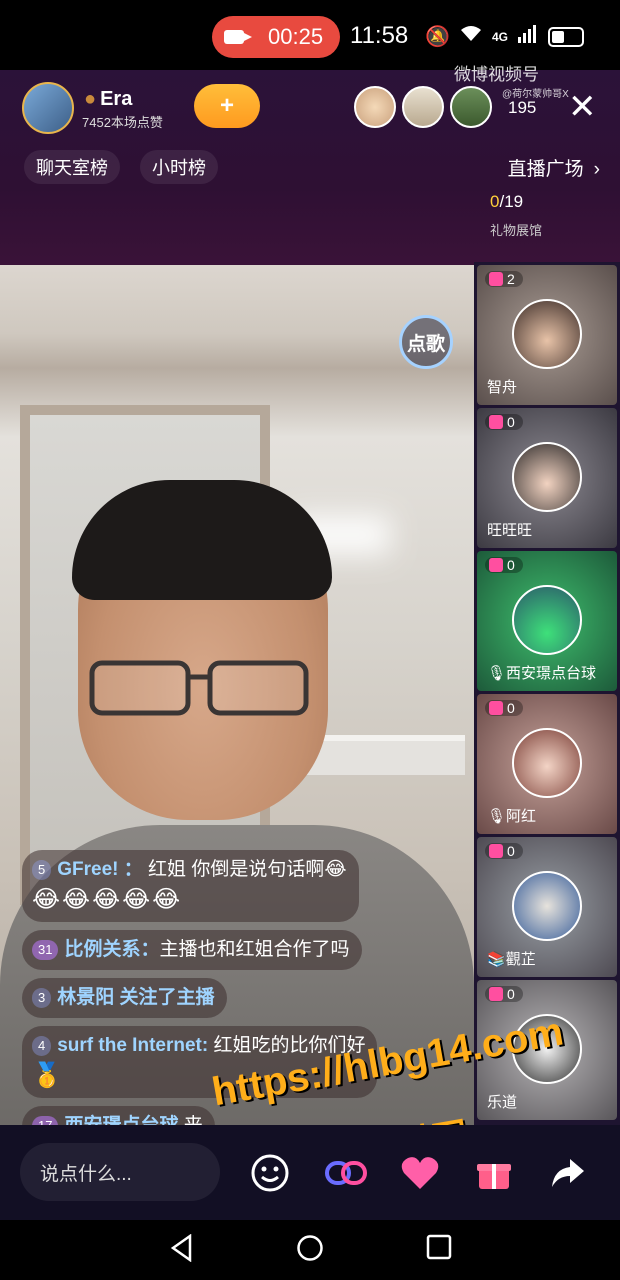 Image resolution: width=620 pixels, height=1280 pixels. Describe the element at coordinates (179, 167) in the screenshot. I see `tab-hour-rank: 小时榜` at that location.